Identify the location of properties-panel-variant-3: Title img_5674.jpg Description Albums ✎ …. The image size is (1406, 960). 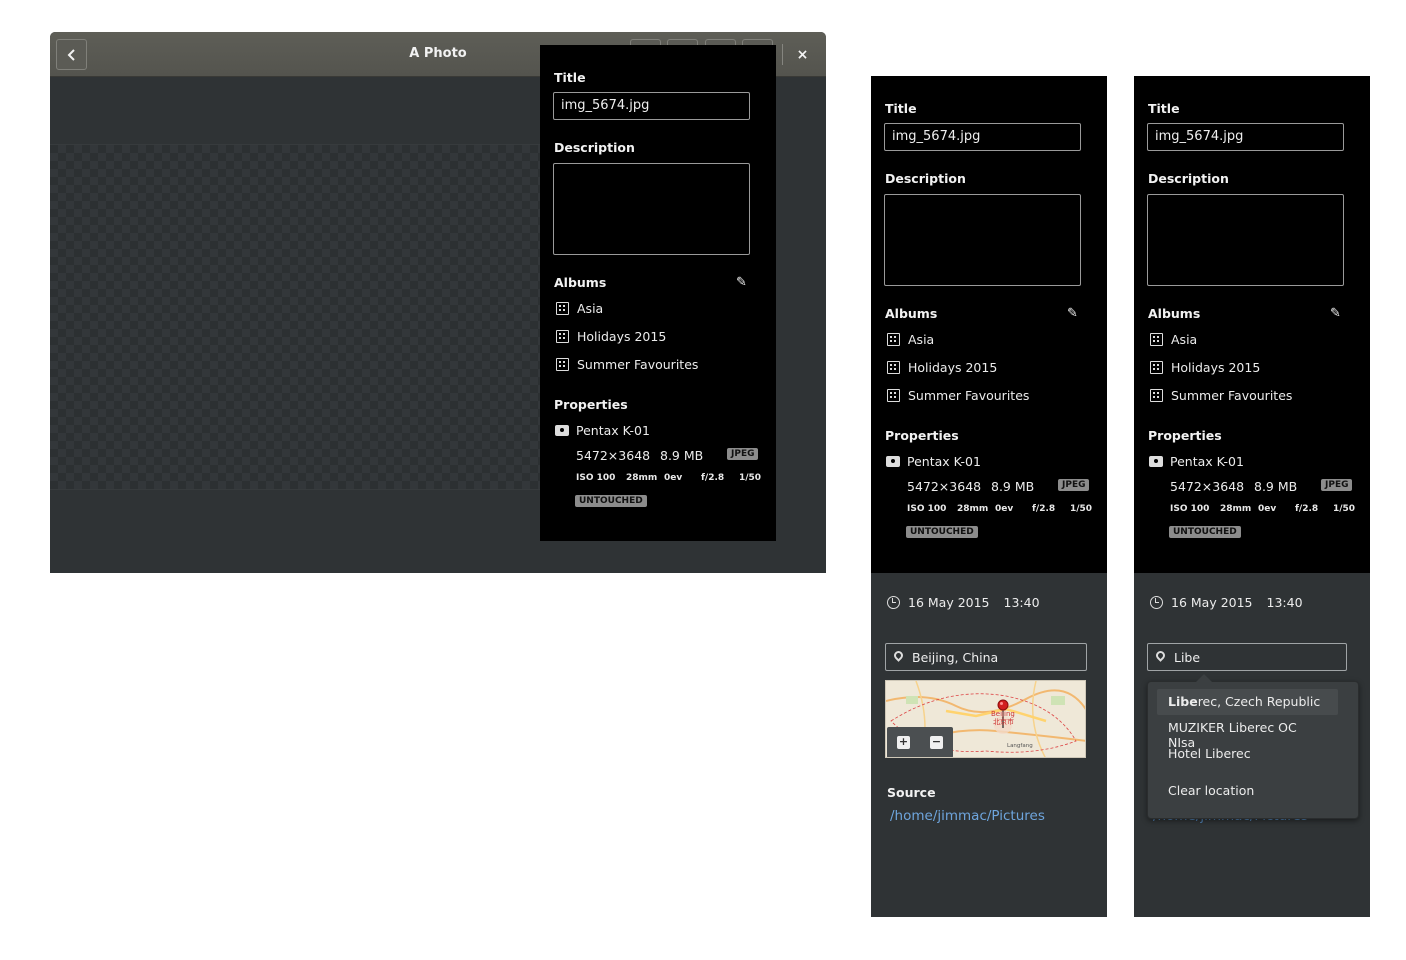
(1252, 324).